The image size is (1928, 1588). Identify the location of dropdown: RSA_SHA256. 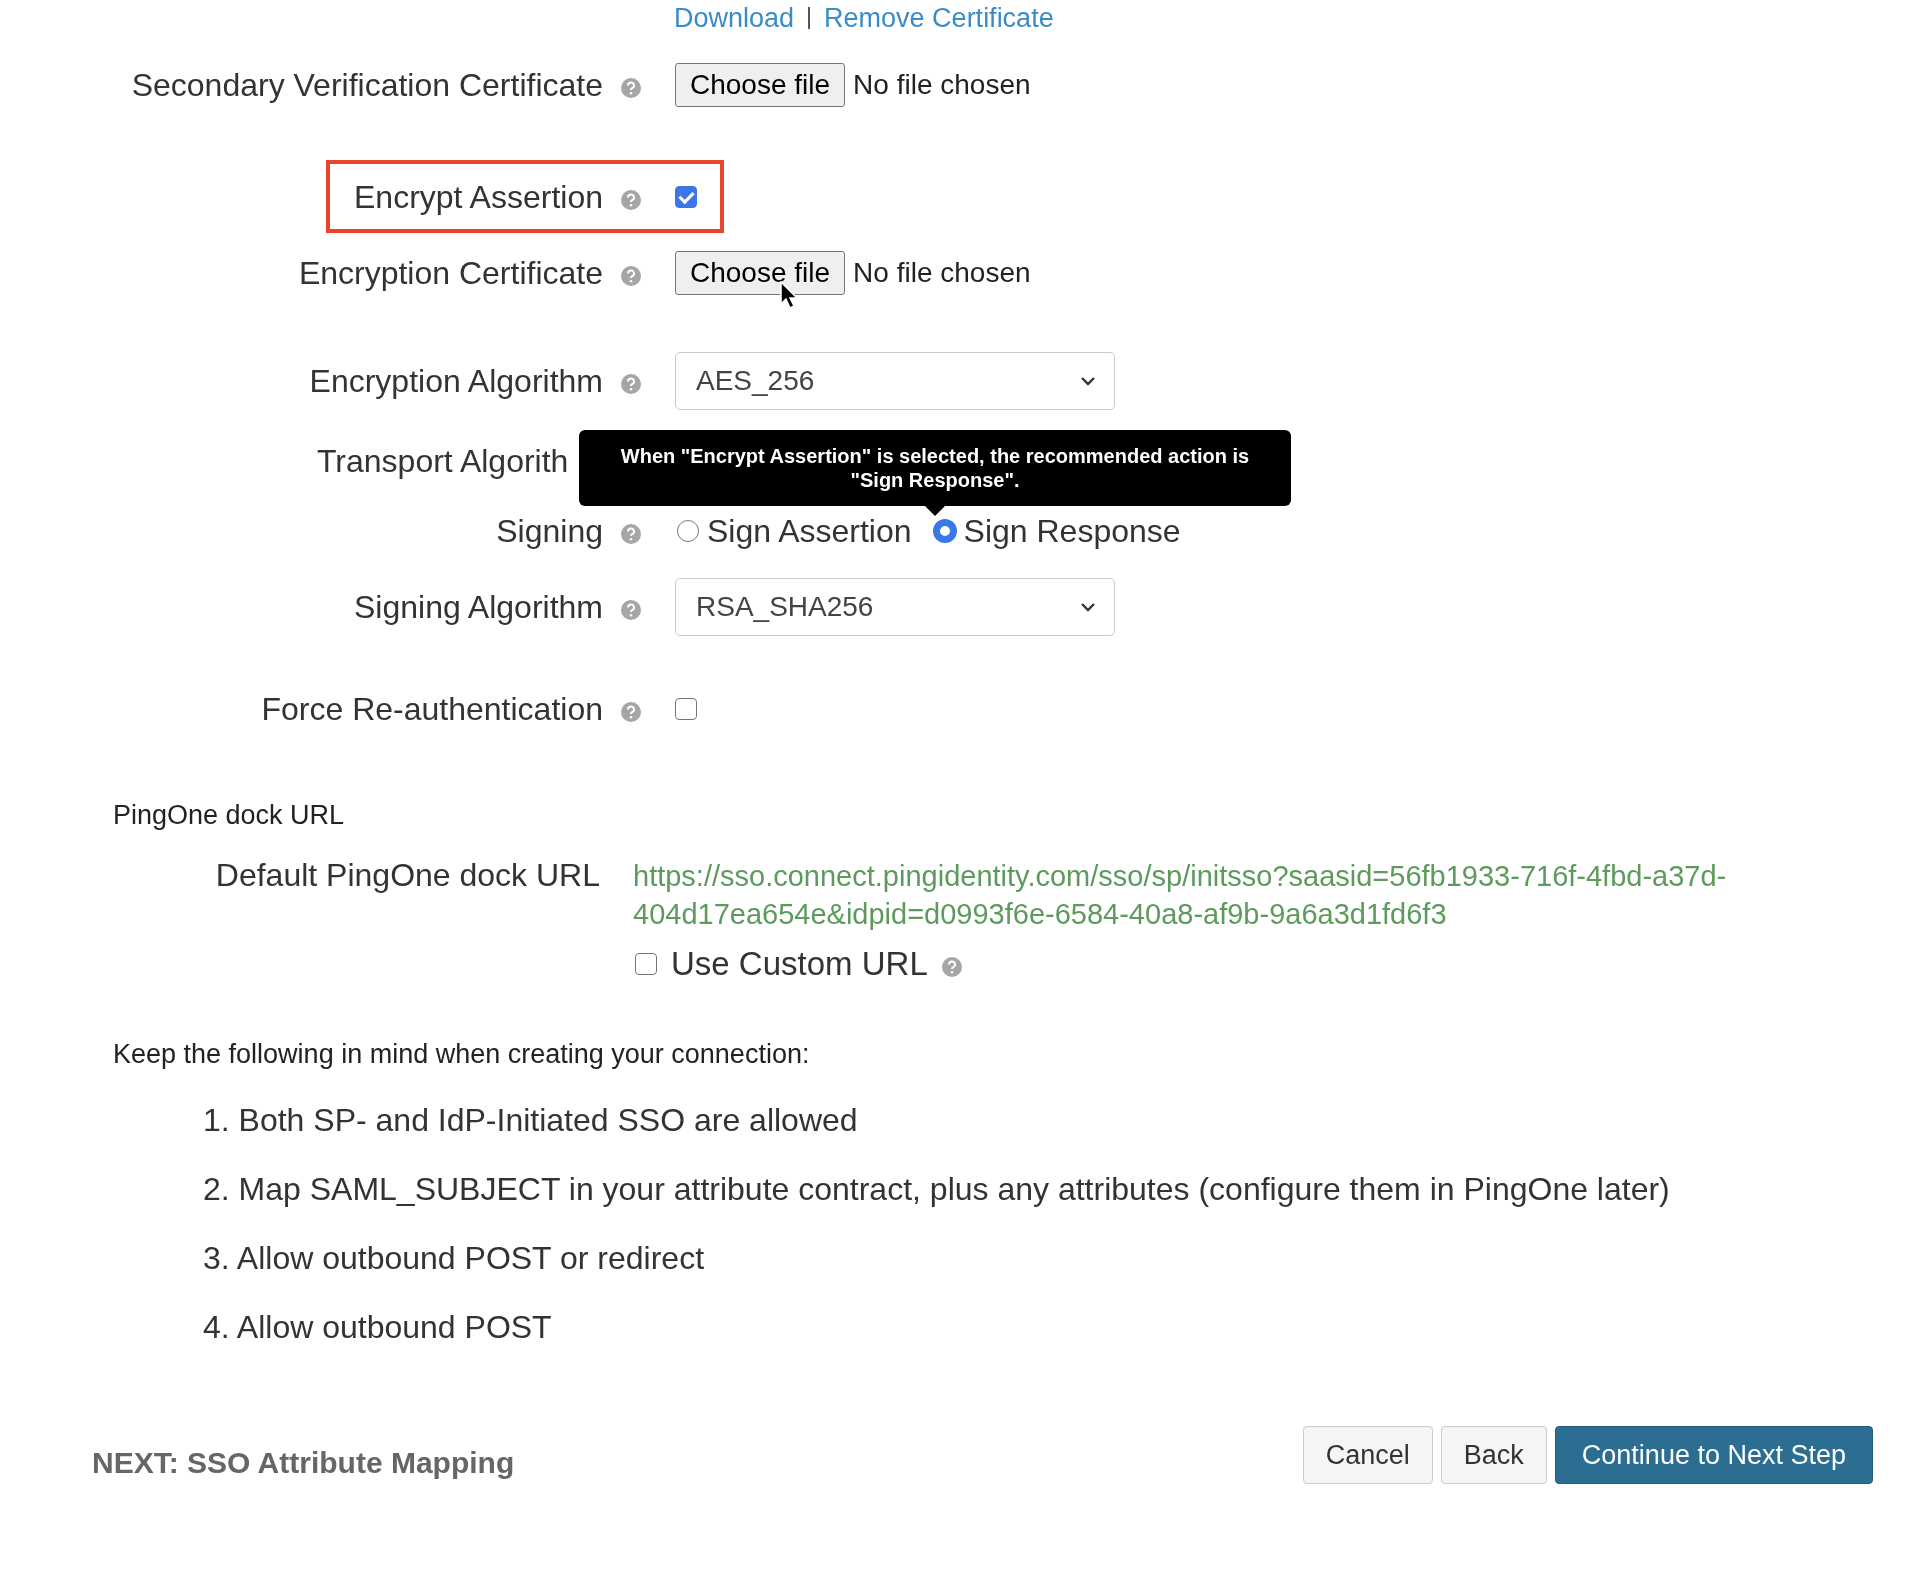
(895, 607).